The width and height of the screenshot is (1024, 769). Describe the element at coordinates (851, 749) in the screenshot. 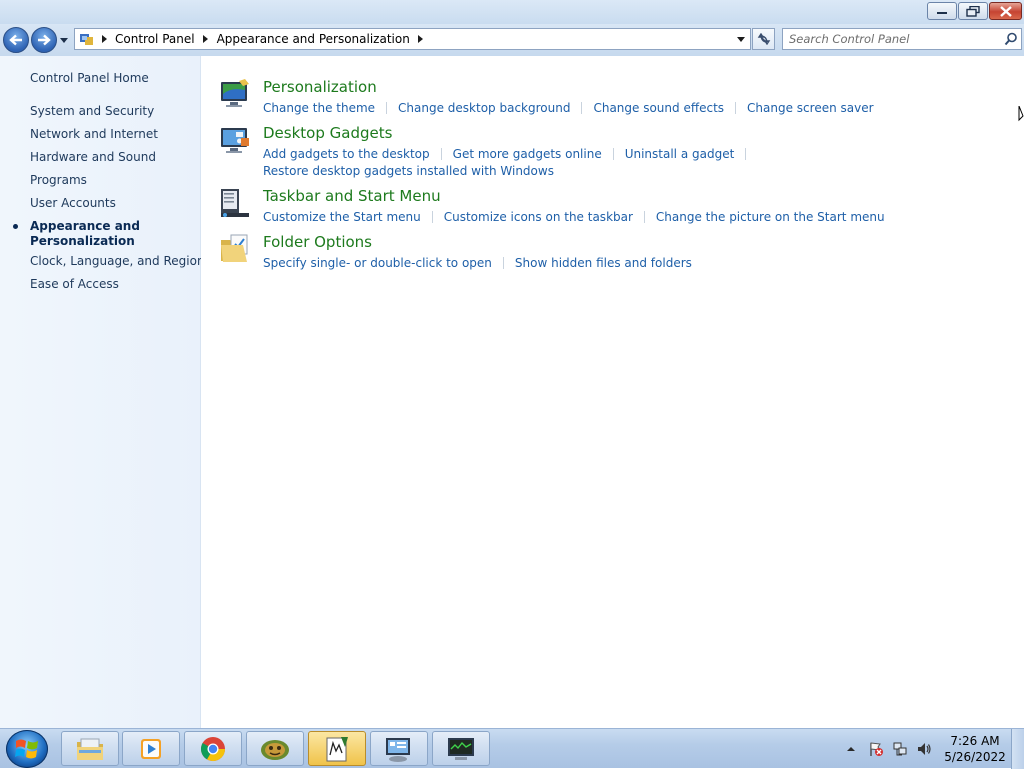

I see `show-hidden-icons-icon` at that location.